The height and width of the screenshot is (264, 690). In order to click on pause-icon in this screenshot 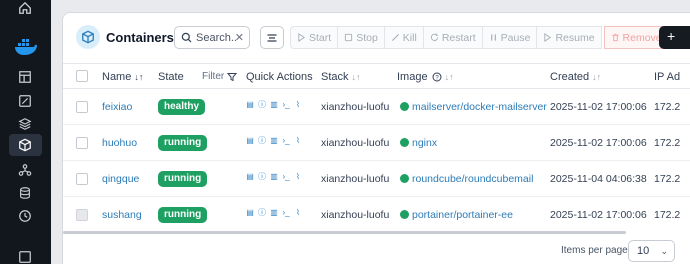, I will do `click(493, 37)`.